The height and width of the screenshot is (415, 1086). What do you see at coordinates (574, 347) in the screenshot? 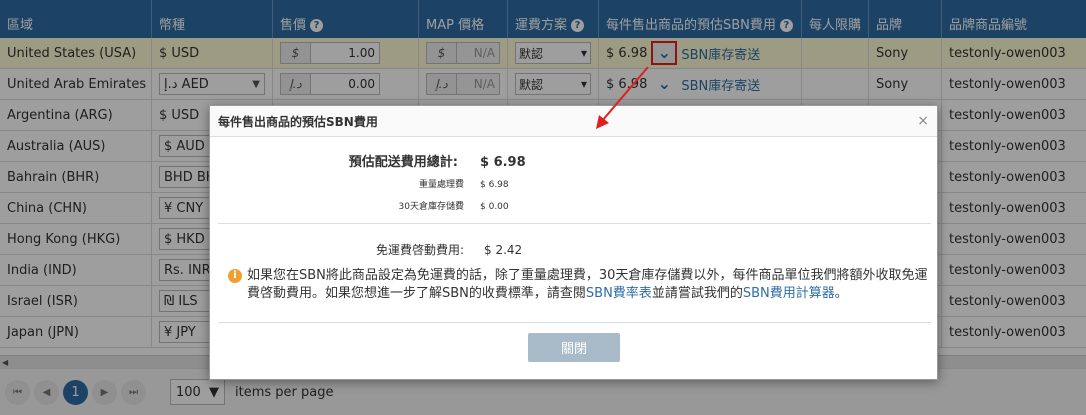
I see `close-dialog-button: 關閉` at bounding box center [574, 347].